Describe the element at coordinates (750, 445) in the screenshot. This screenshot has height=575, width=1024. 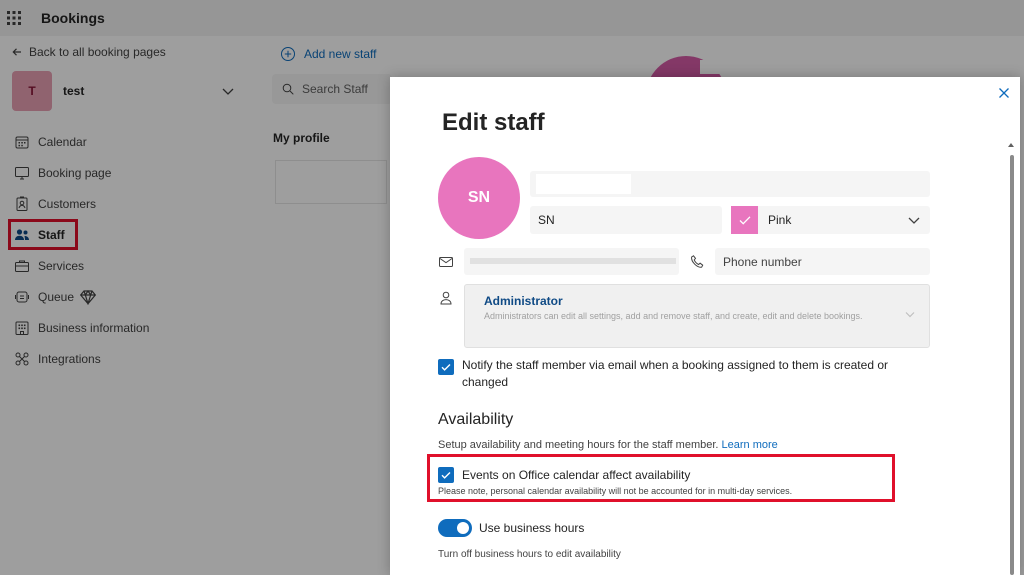
I see `learn-more-link: Learn more` at that location.